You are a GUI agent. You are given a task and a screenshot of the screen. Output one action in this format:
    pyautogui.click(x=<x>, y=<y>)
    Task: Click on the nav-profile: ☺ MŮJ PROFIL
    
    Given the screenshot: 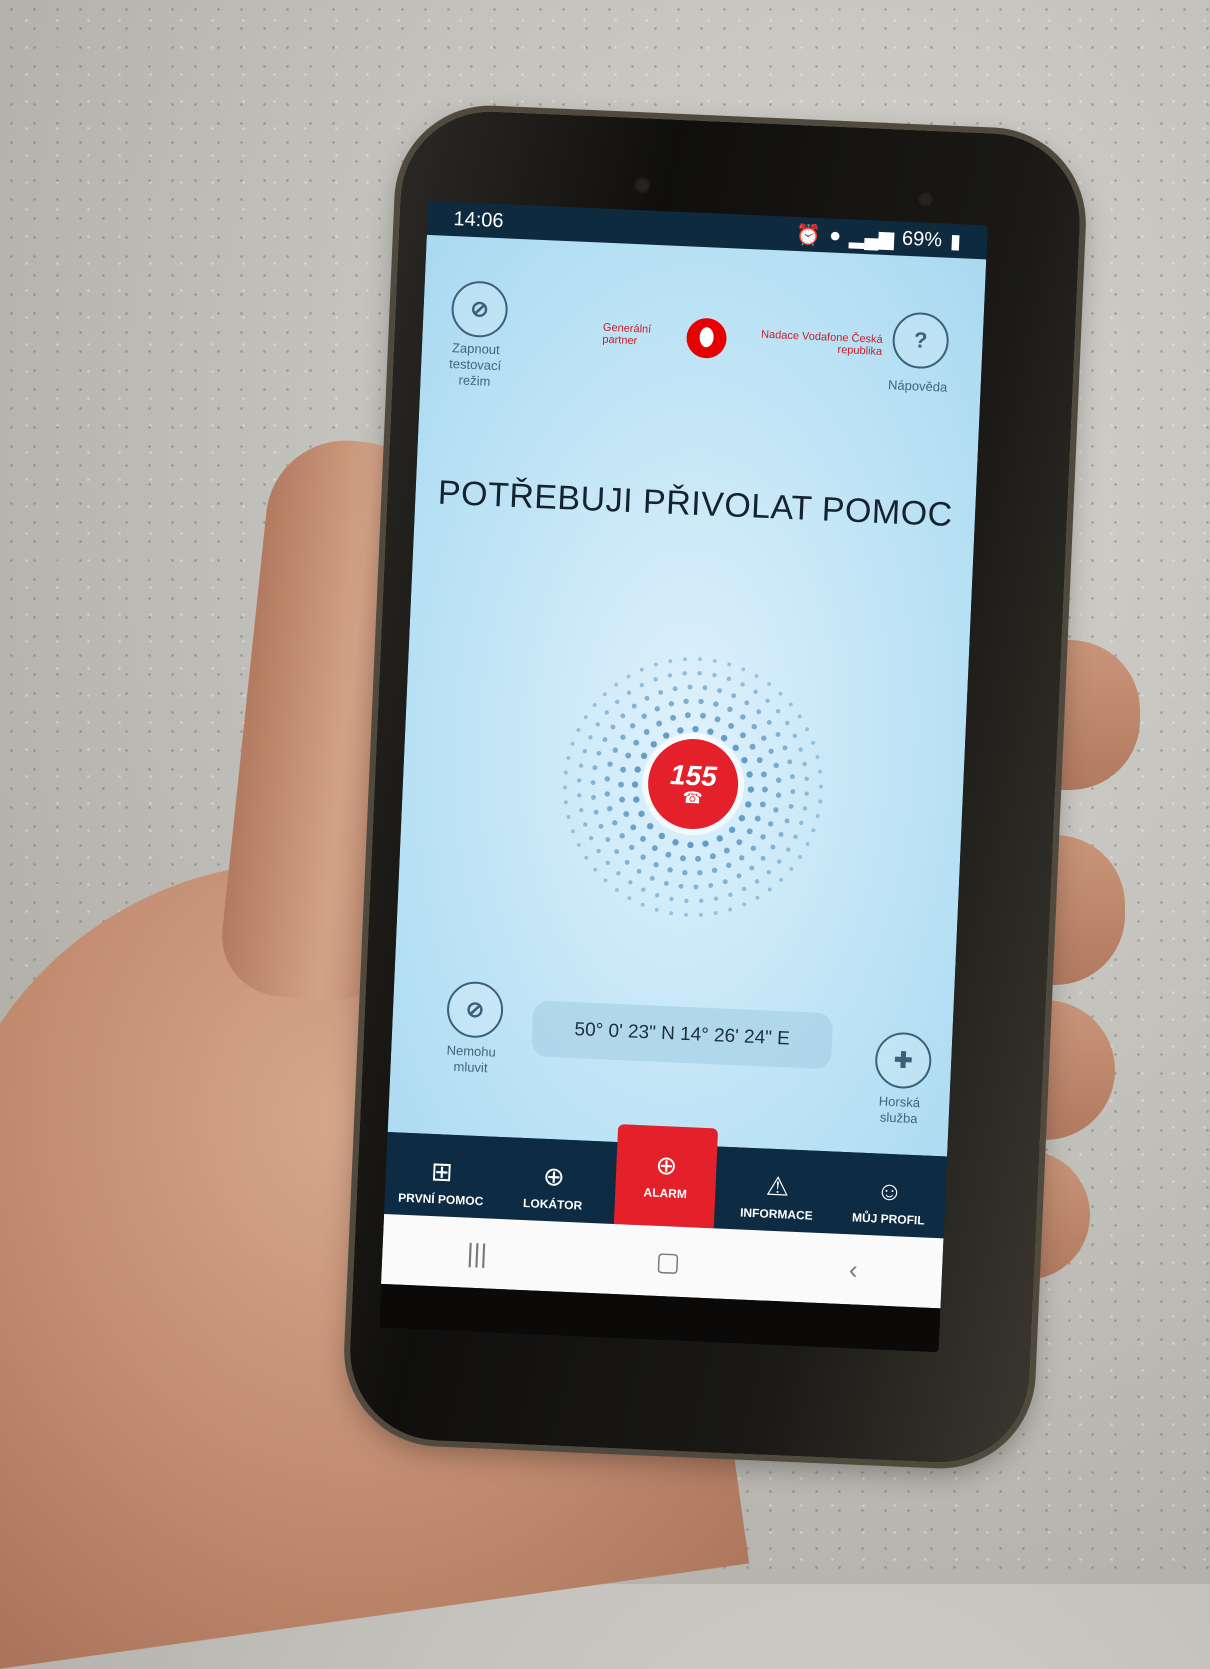 What is the action you would take?
    pyautogui.click(x=889, y=1201)
    